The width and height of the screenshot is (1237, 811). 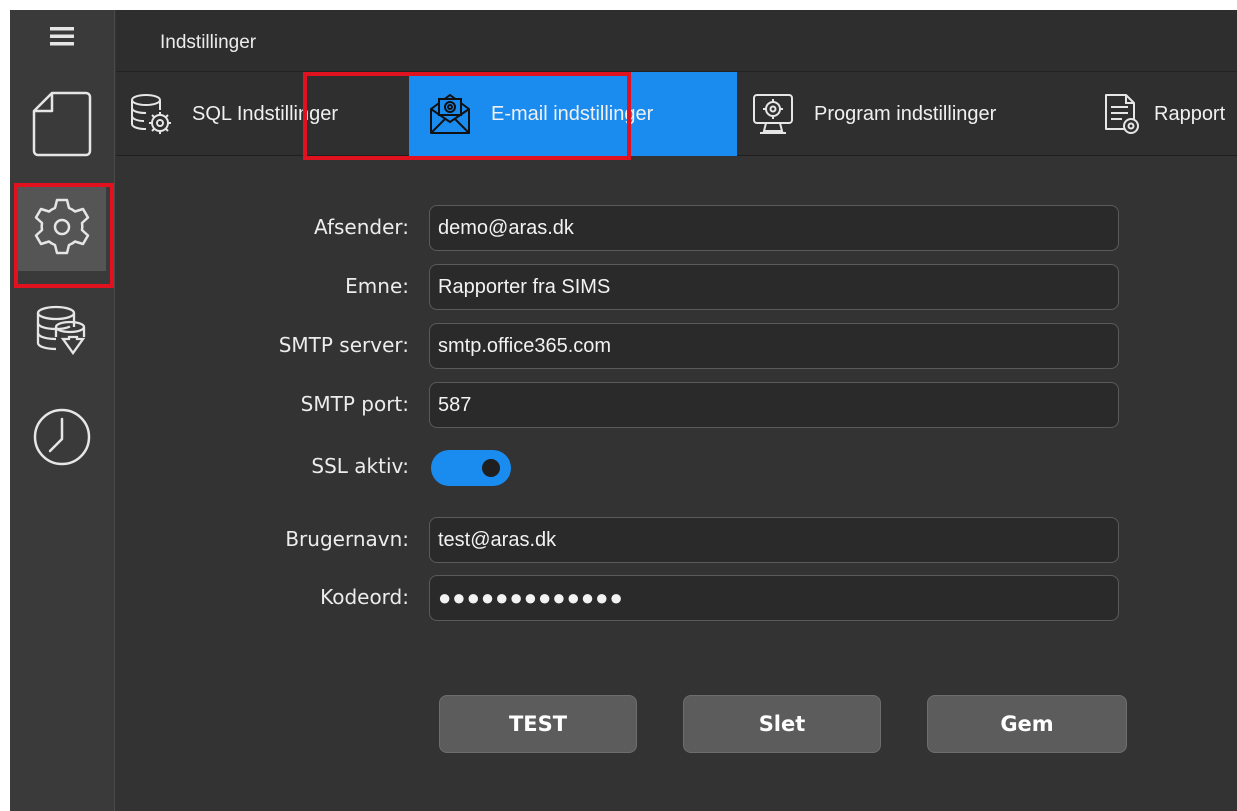 I want to click on ssl-label: SSL aktiv:, so click(x=360, y=466).